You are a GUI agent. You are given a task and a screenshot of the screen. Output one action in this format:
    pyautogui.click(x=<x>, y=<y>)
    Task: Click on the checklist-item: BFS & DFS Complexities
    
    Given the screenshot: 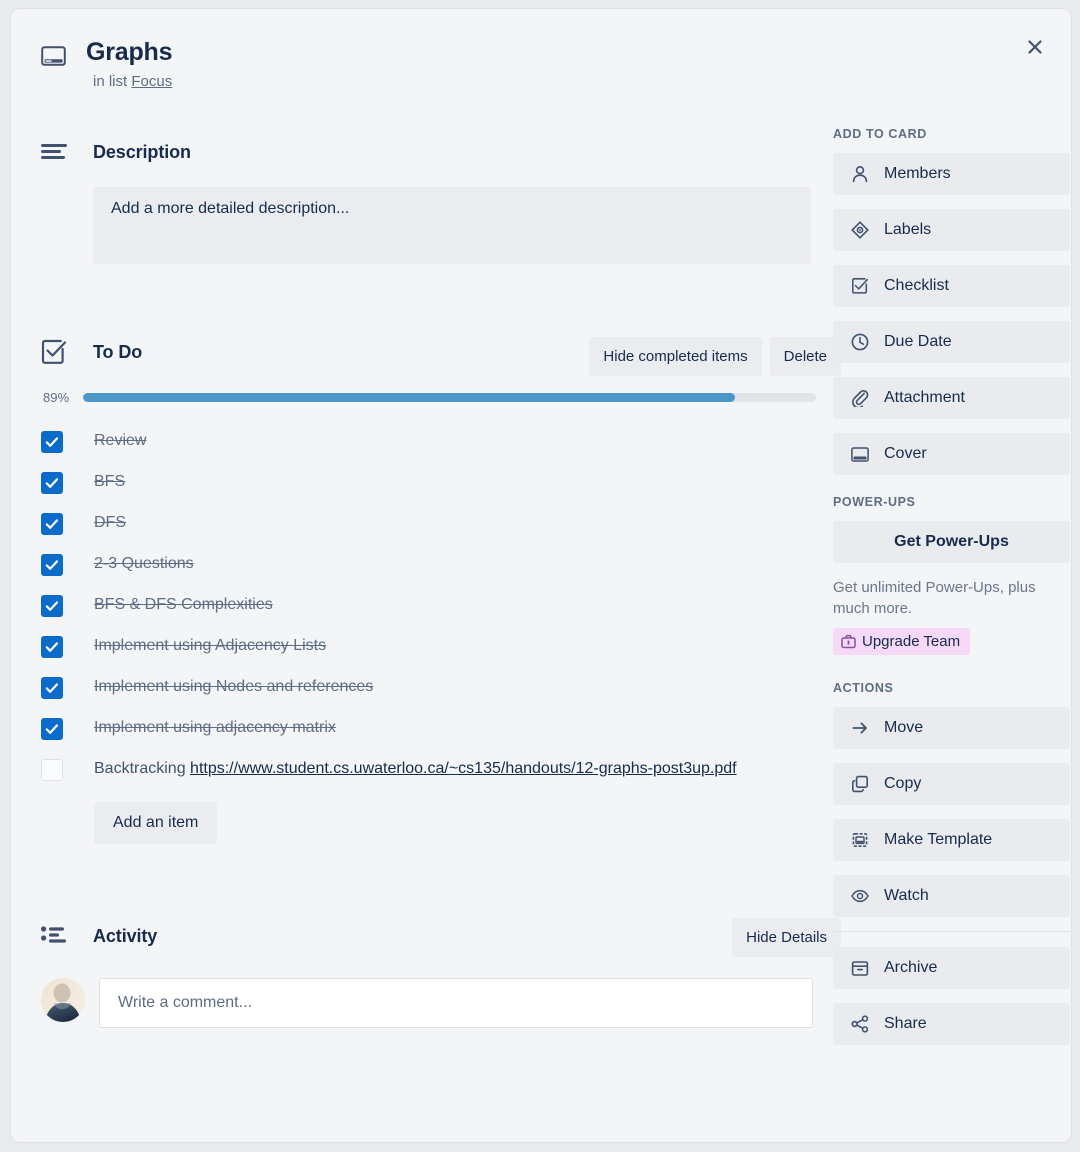 What is the action you would take?
    pyautogui.click(x=428, y=605)
    